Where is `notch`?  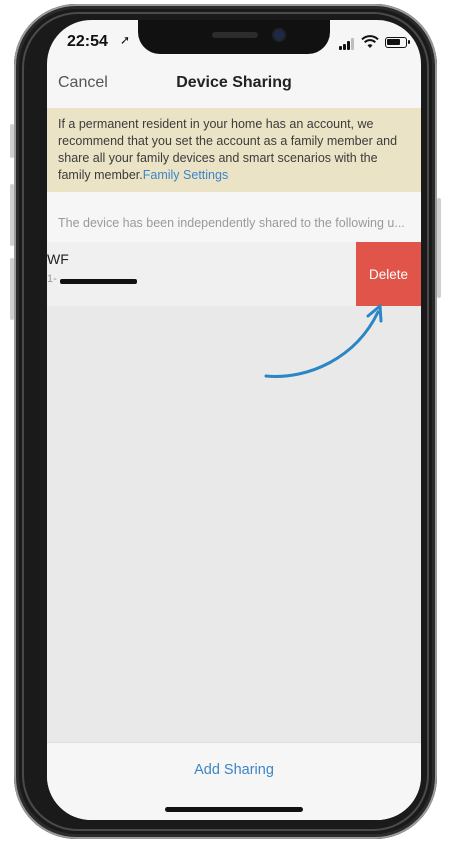
notch is located at coordinates (234, 37).